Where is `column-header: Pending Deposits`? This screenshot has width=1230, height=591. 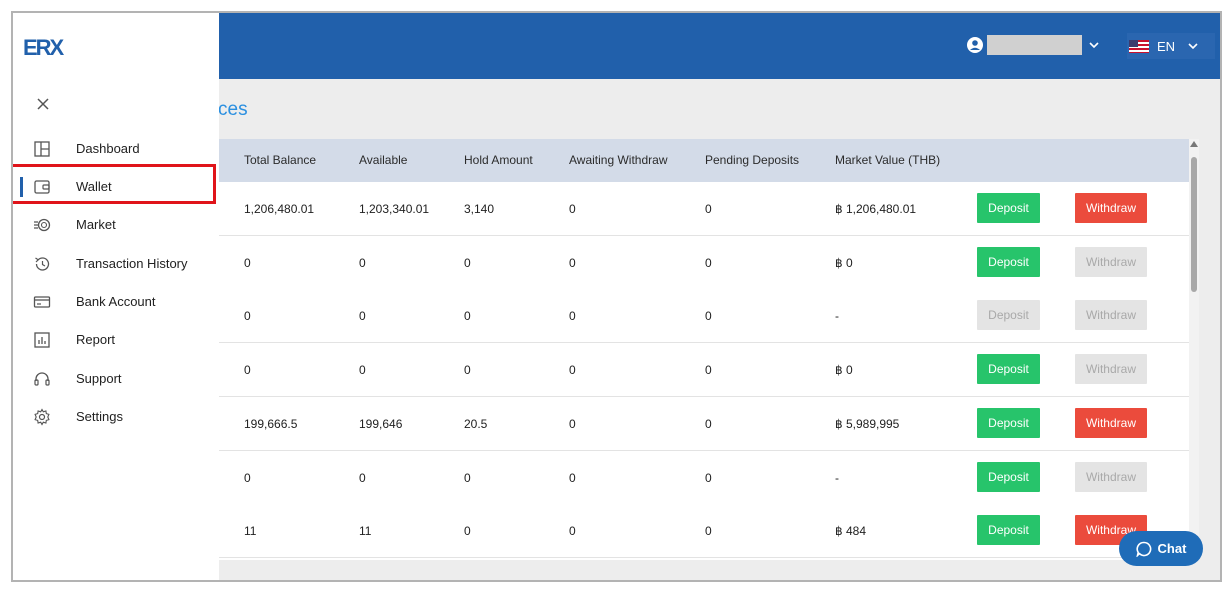
column-header: Pending Deposits is located at coordinates (752, 160).